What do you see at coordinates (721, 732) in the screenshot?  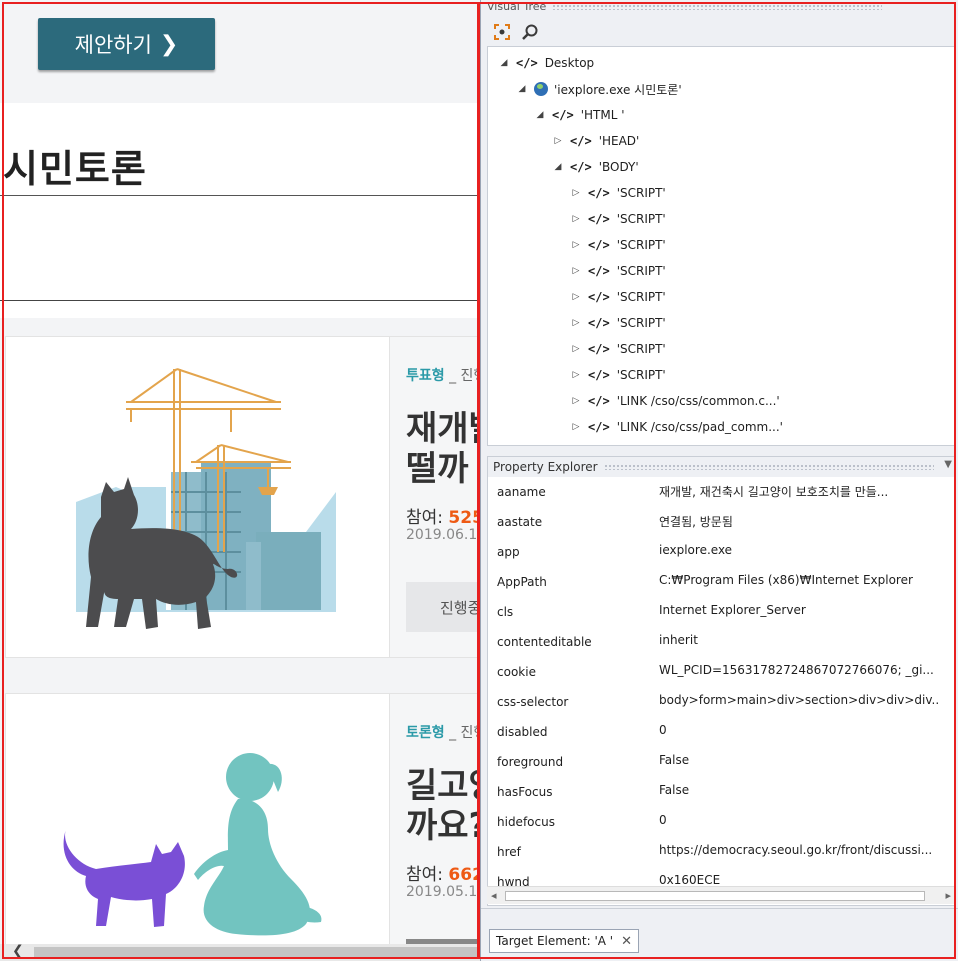 I see `property-row: disabled 0` at bounding box center [721, 732].